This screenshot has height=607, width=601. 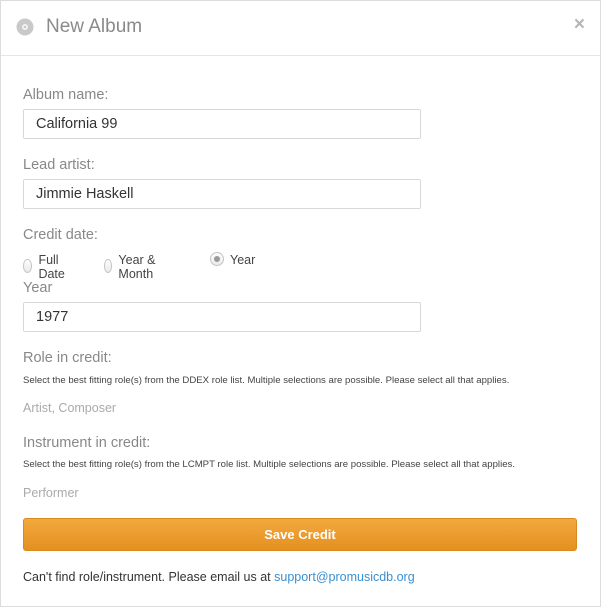 I want to click on radio-year-label: Year, so click(x=243, y=260).